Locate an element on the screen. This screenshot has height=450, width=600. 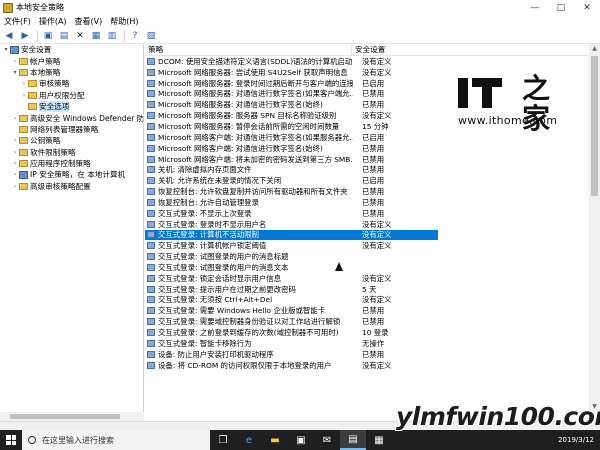
menu-file: 文件(F) is located at coordinates (17, 21).